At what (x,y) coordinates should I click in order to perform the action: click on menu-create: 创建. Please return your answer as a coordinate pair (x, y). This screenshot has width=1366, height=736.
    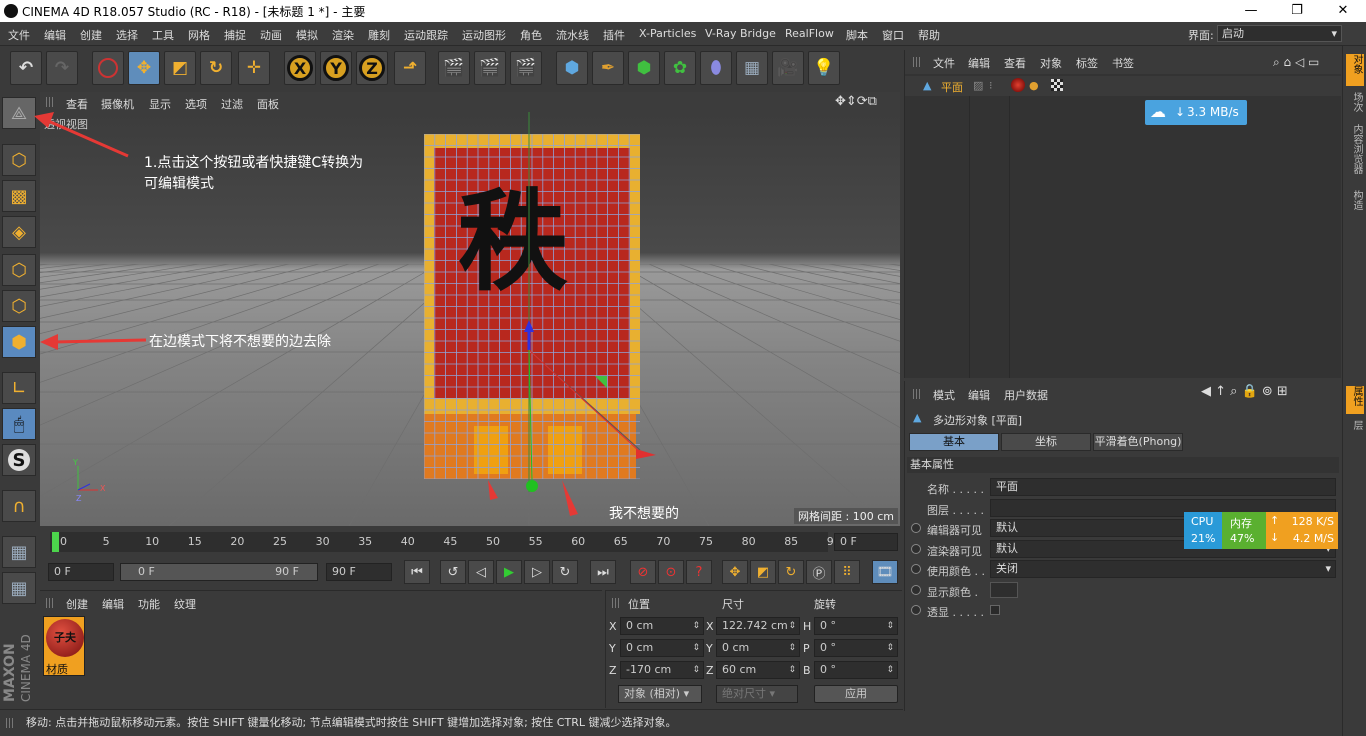
    Looking at the image, I should click on (91, 35).